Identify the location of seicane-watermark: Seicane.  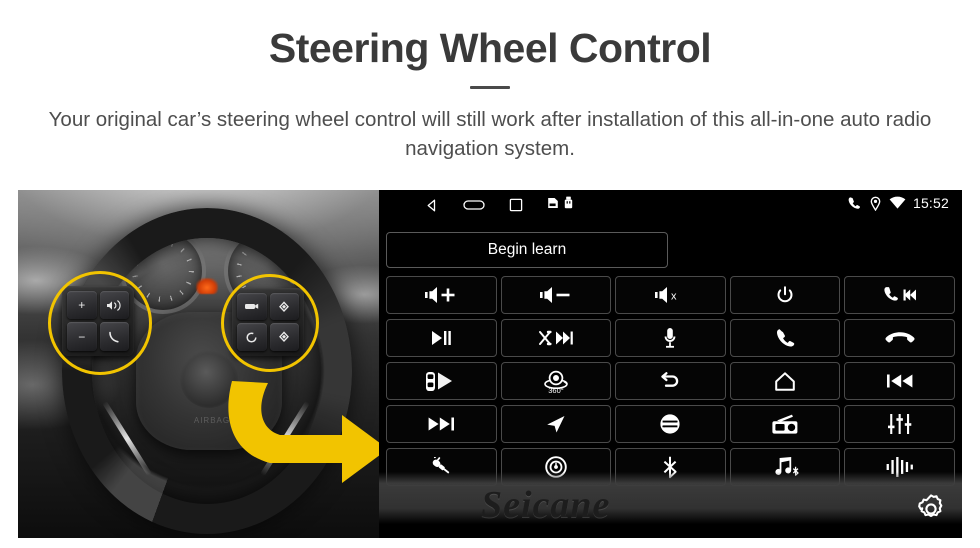
(546, 505).